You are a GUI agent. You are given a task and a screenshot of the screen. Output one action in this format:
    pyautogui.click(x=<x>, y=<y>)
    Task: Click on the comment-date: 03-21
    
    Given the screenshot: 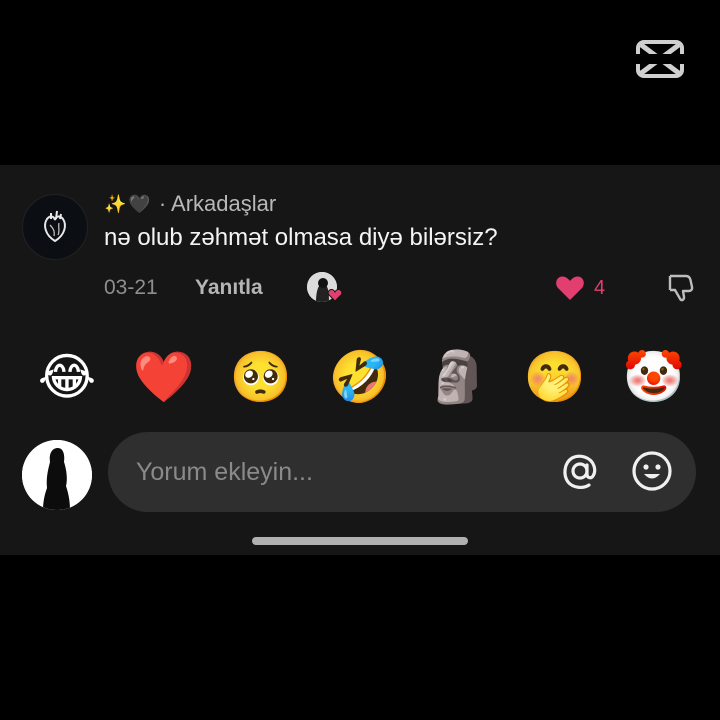 What is the action you would take?
    pyautogui.click(x=131, y=287)
    